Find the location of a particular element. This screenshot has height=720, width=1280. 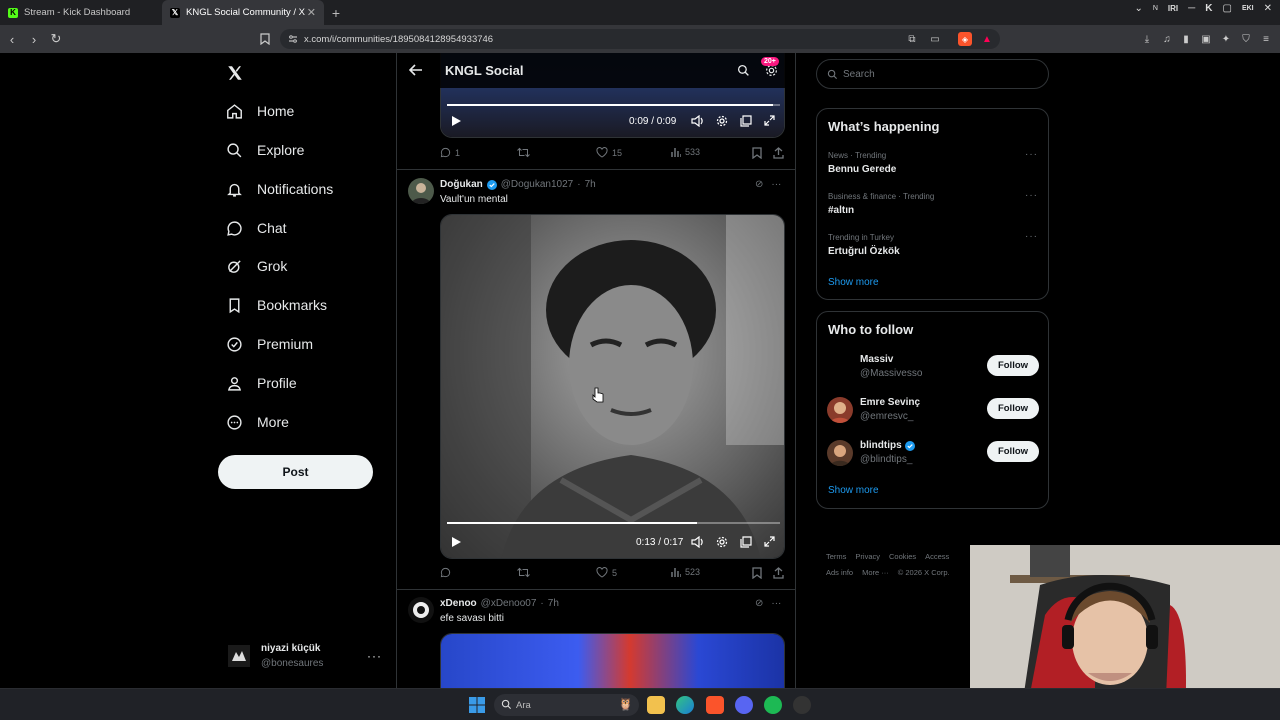

translate-icon: ⧉ is located at coordinates (912, 39).